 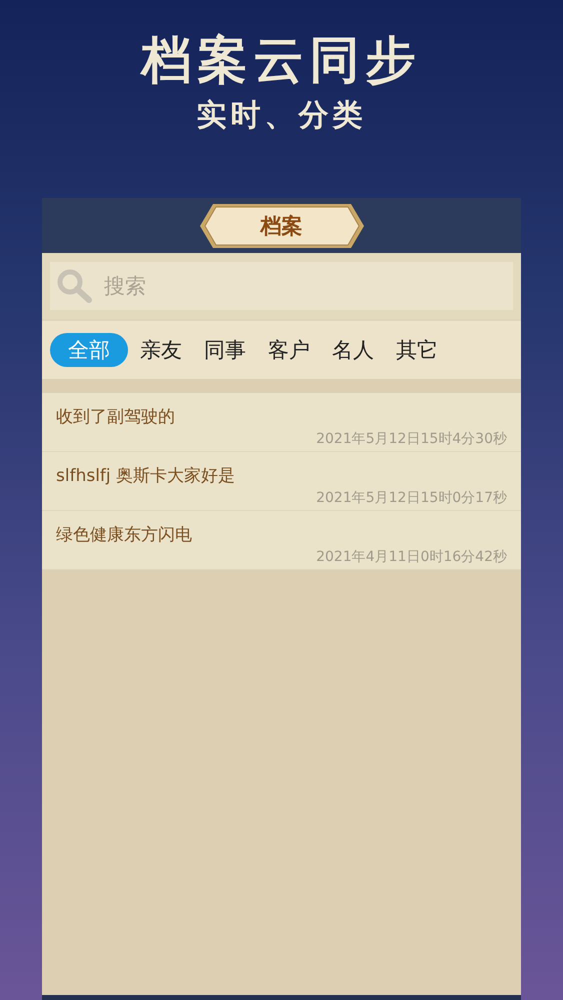 I want to click on category-tab: 客户, so click(x=289, y=350).